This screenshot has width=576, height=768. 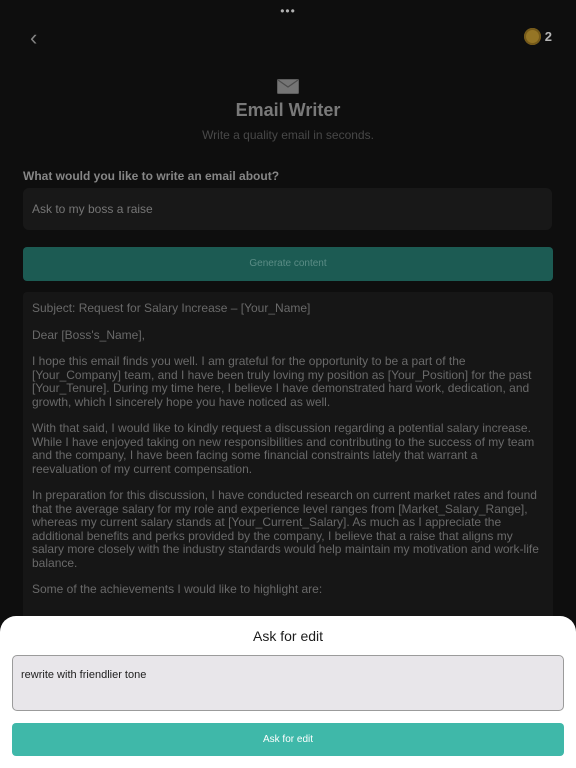 What do you see at coordinates (288, 86) in the screenshot?
I see `envelope-icon` at bounding box center [288, 86].